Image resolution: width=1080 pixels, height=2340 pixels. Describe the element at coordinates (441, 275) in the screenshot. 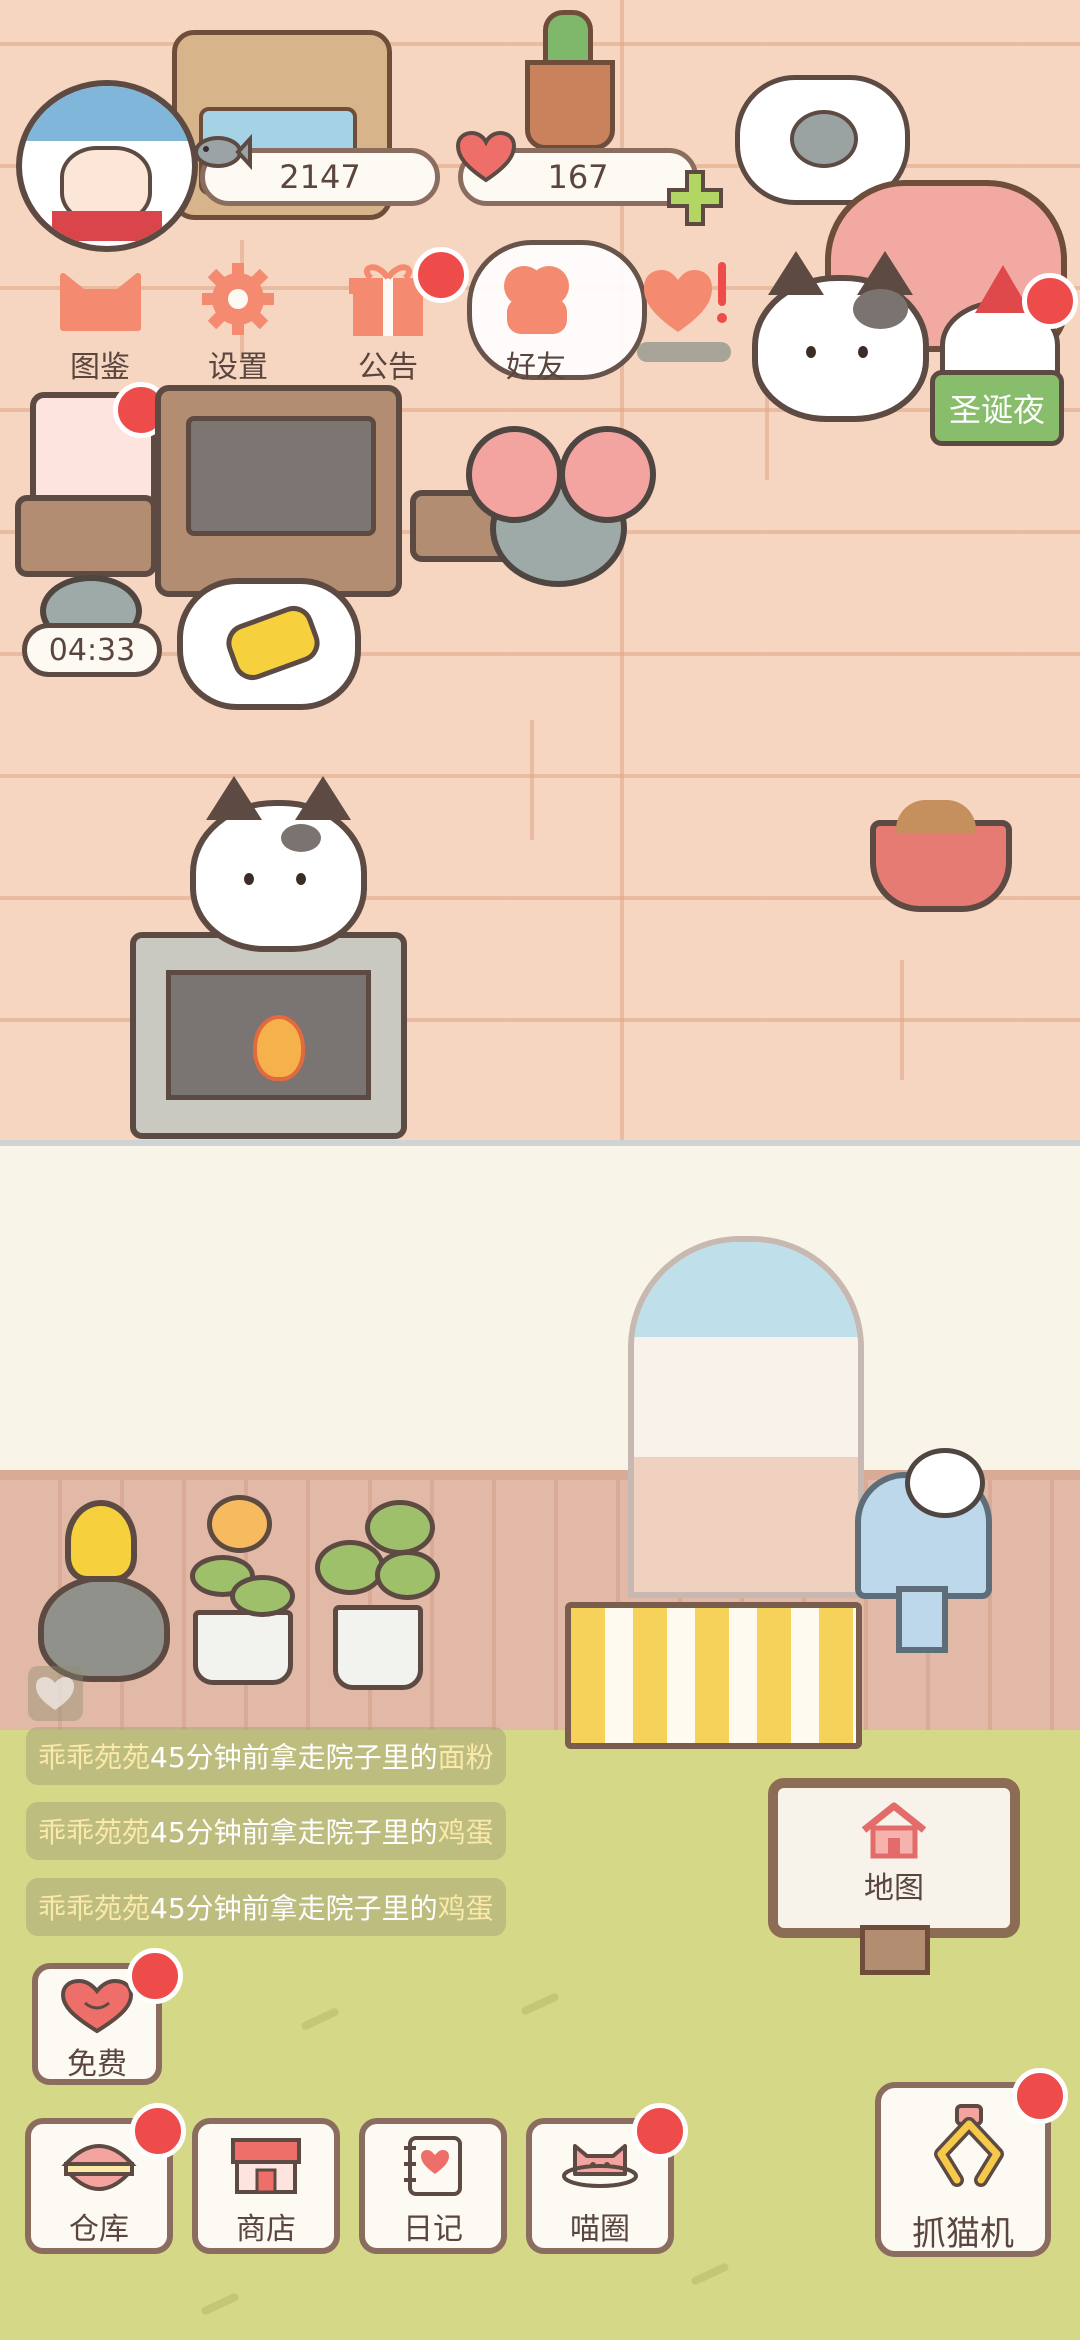

I see `notice-badge-dot` at that location.